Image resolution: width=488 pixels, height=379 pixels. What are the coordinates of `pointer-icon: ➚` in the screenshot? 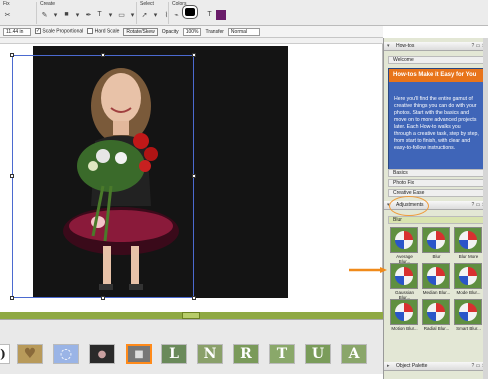 It's located at (144, 14).